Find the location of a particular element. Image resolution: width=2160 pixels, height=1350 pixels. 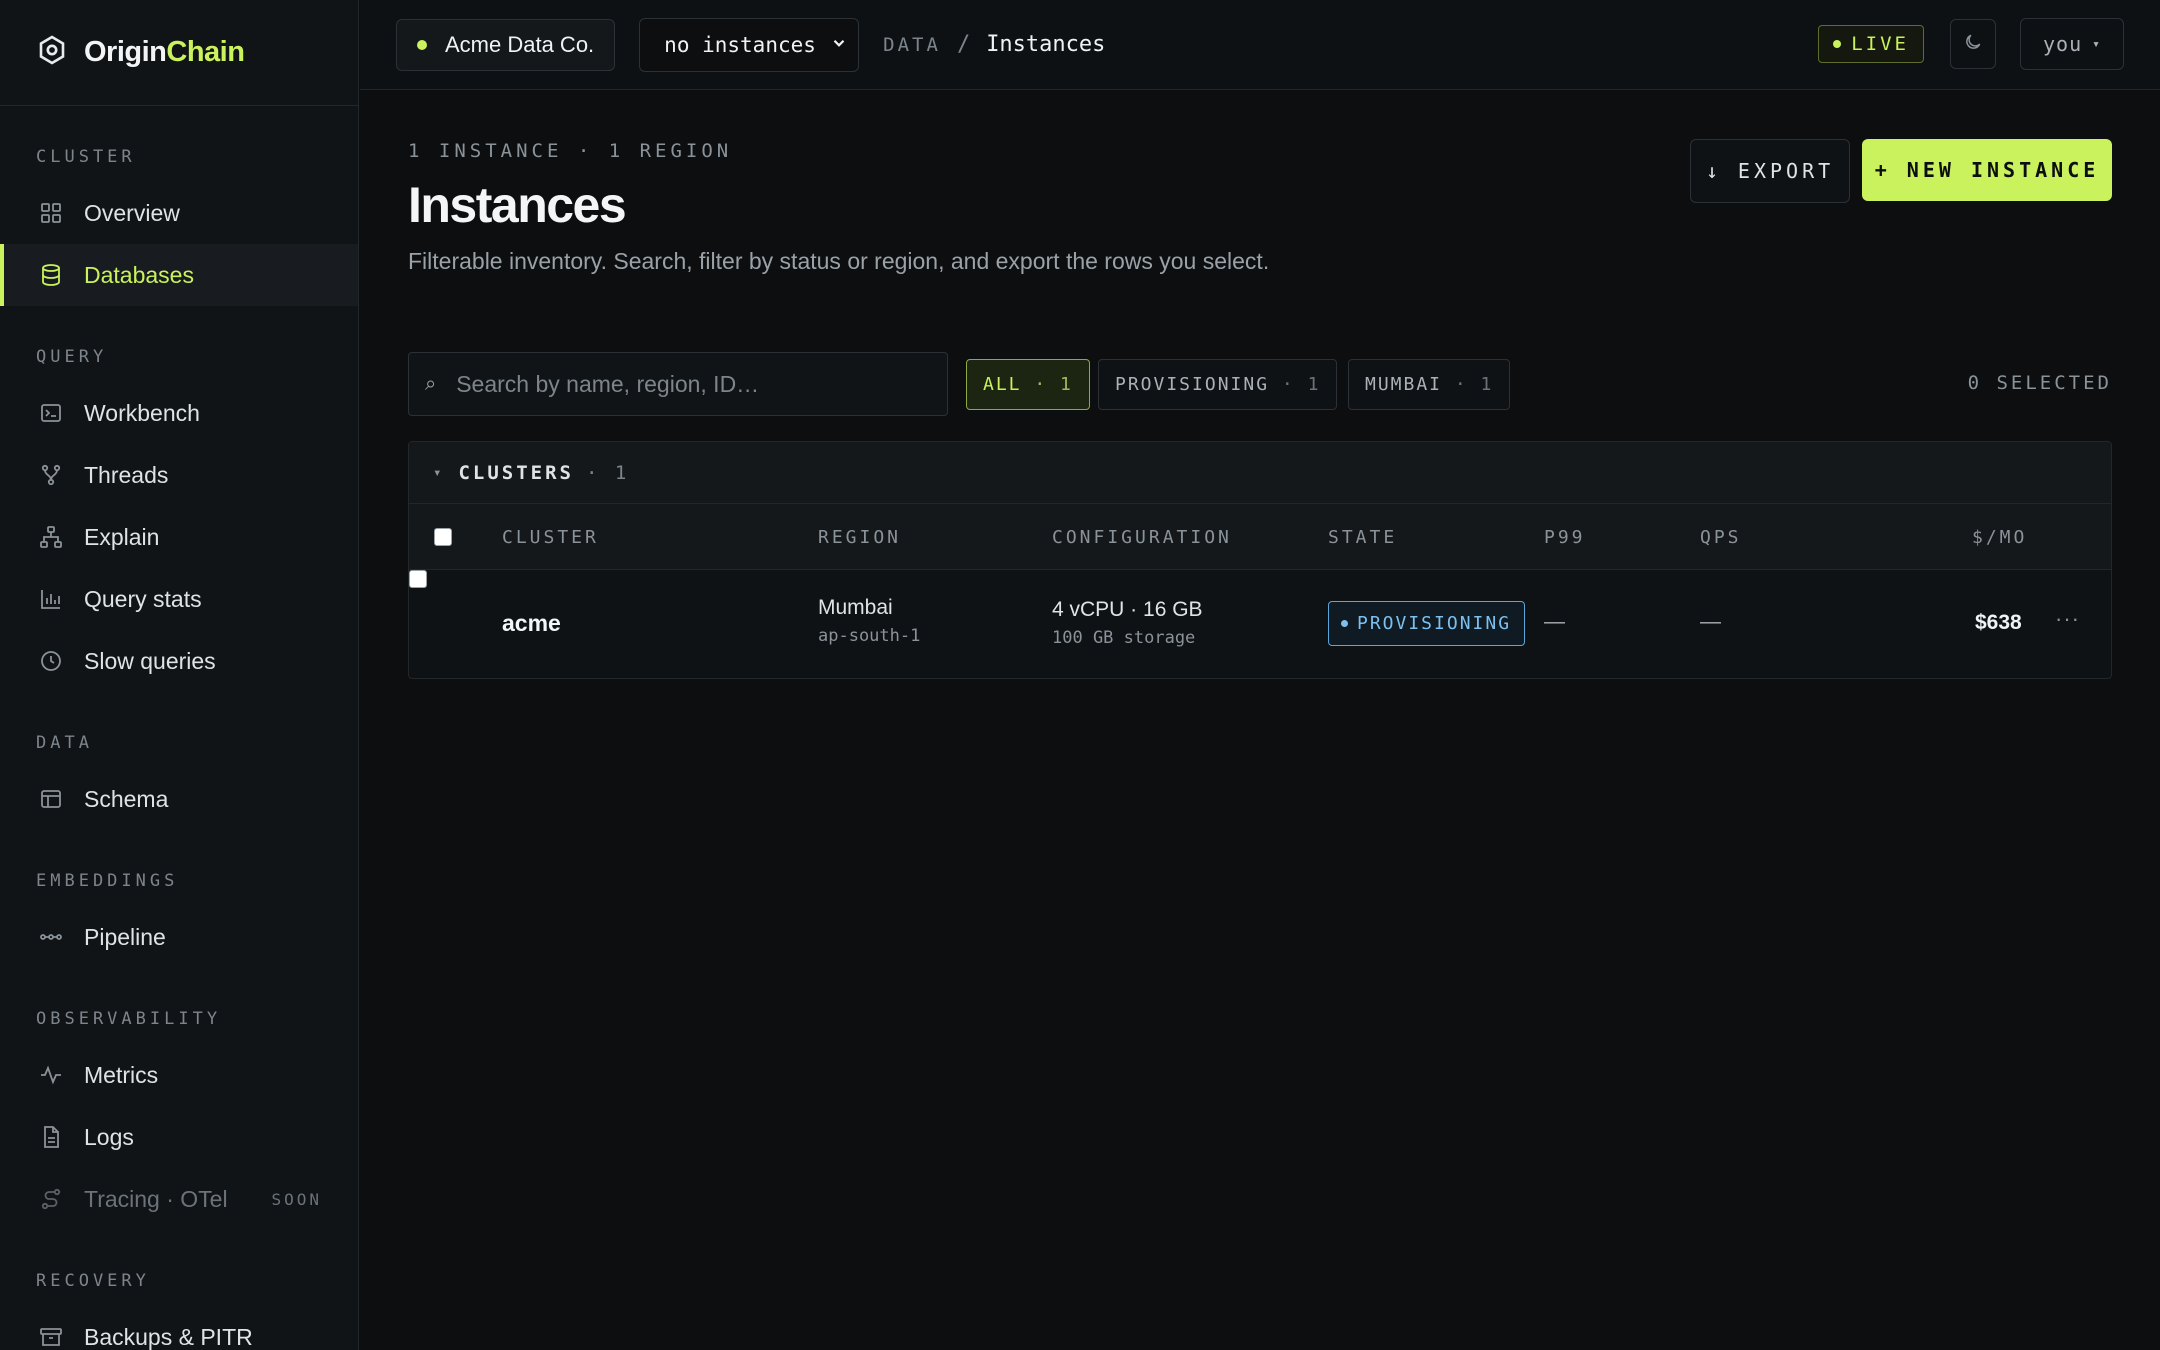

nav-section-embeddings: EMBEDDINGS Pipeline is located at coordinates (179, 899).